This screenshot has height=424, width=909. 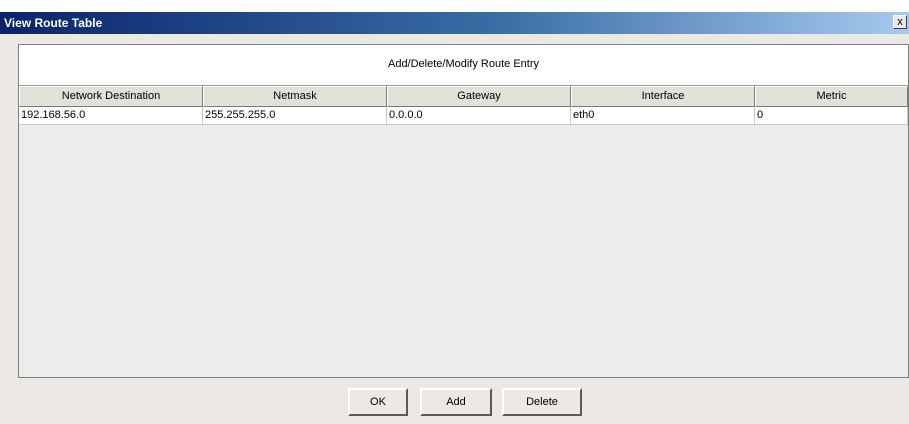 What do you see at coordinates (479, 96) in the screenshot?
I see `column-header-gateway: Gateway` at bounding box center [479, 96].